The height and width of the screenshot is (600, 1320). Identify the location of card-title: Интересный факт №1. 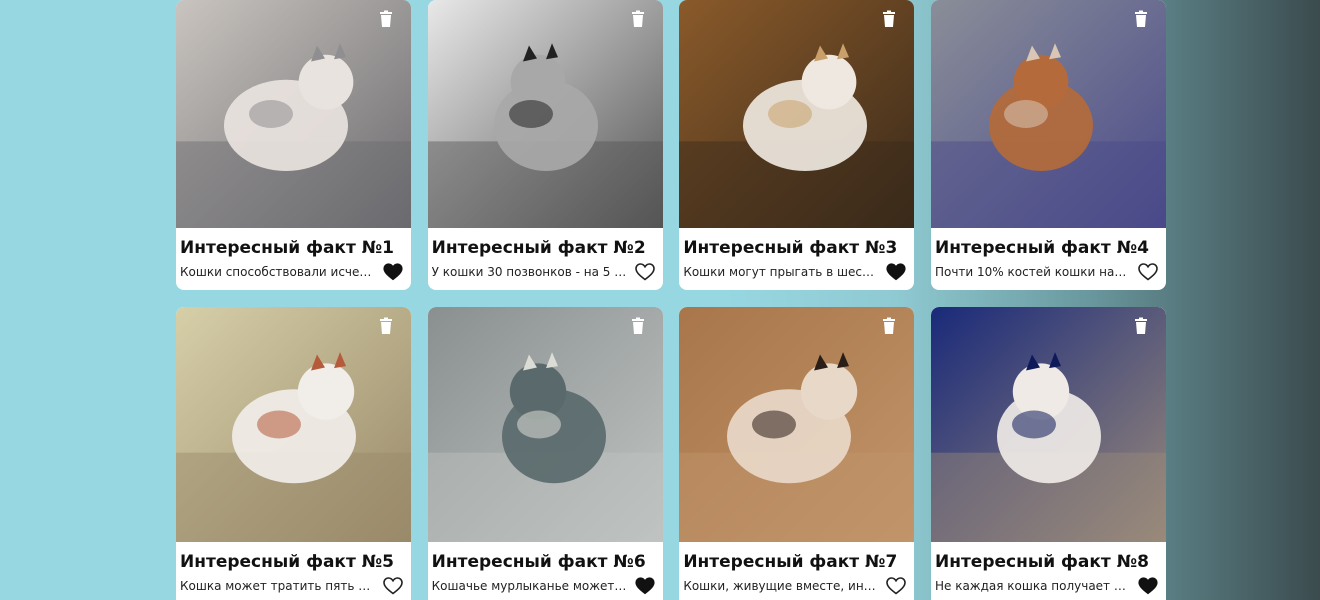
(287, 248).